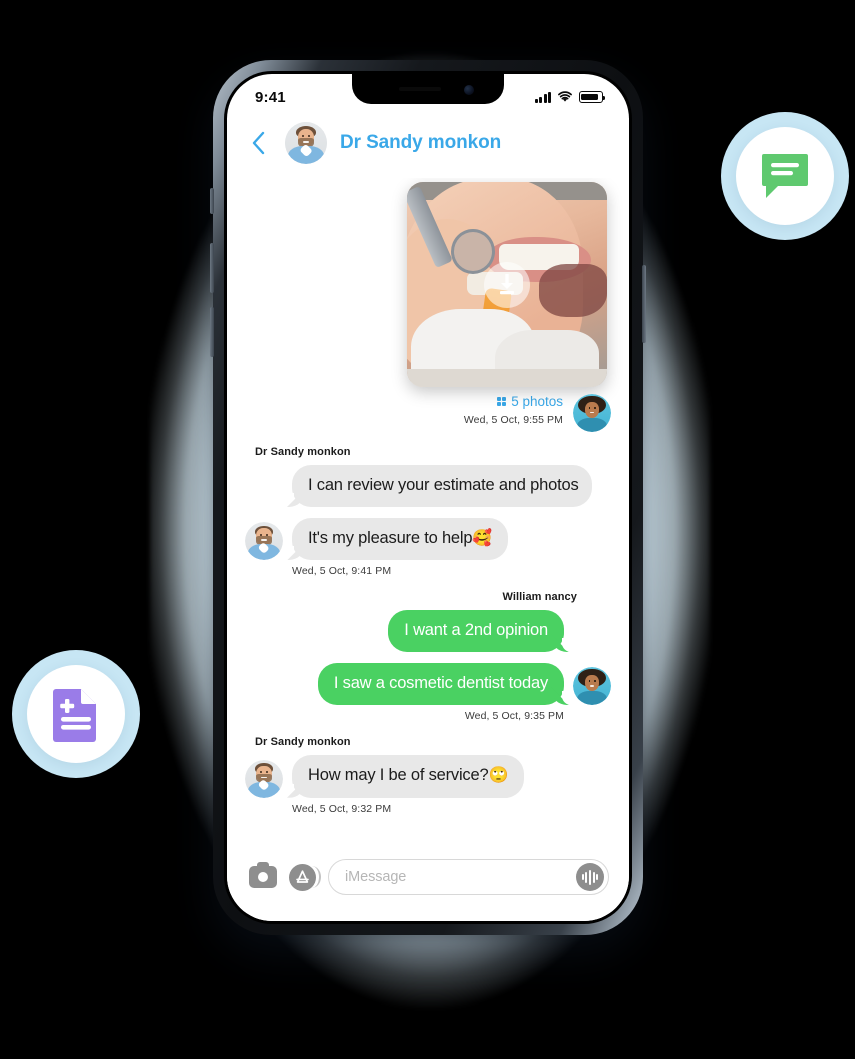 This screenshot has width=855, height=1059. I want to click on message-bubble: I want a 2nd opinion, so click(479, 631).